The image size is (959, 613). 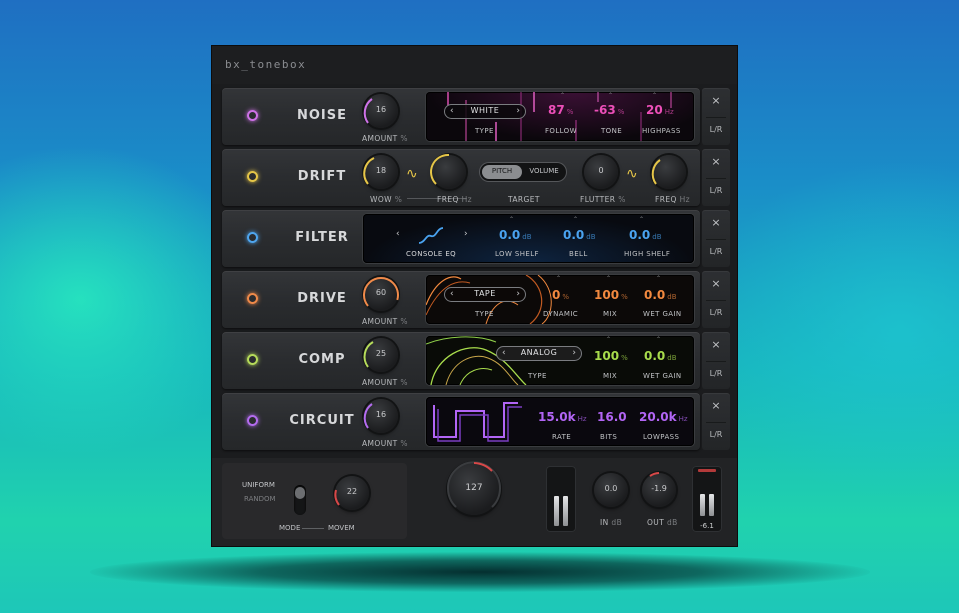 What do you see at coordinates (612, 417) in the screenshot?
I see `circuit-bits-value: 16.0` at bounding box center [612, 417].